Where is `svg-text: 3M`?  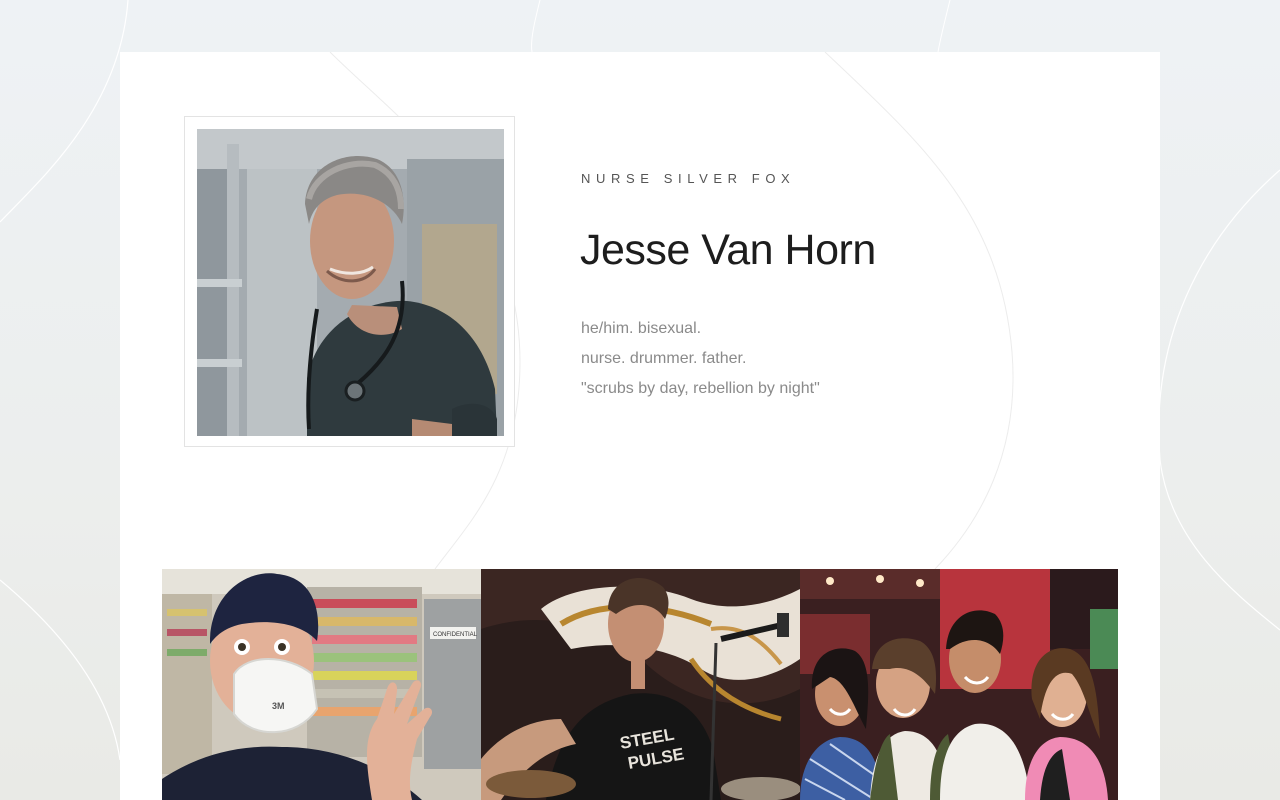
svg-text: 3M is located at coordinates (278, 706).